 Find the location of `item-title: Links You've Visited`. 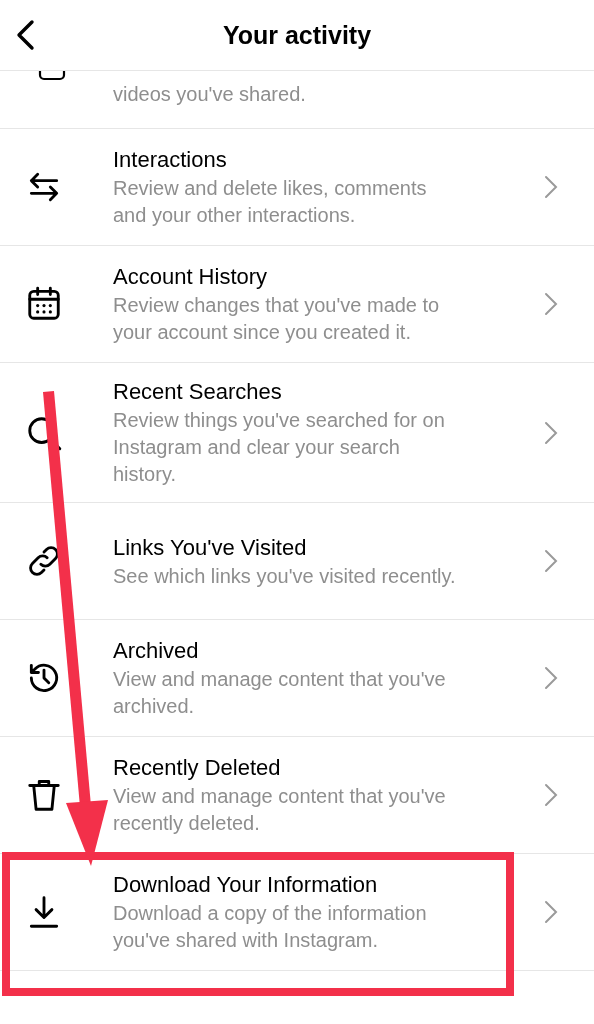

item-title: Links You've Visited is located at coordinates (210, 547).